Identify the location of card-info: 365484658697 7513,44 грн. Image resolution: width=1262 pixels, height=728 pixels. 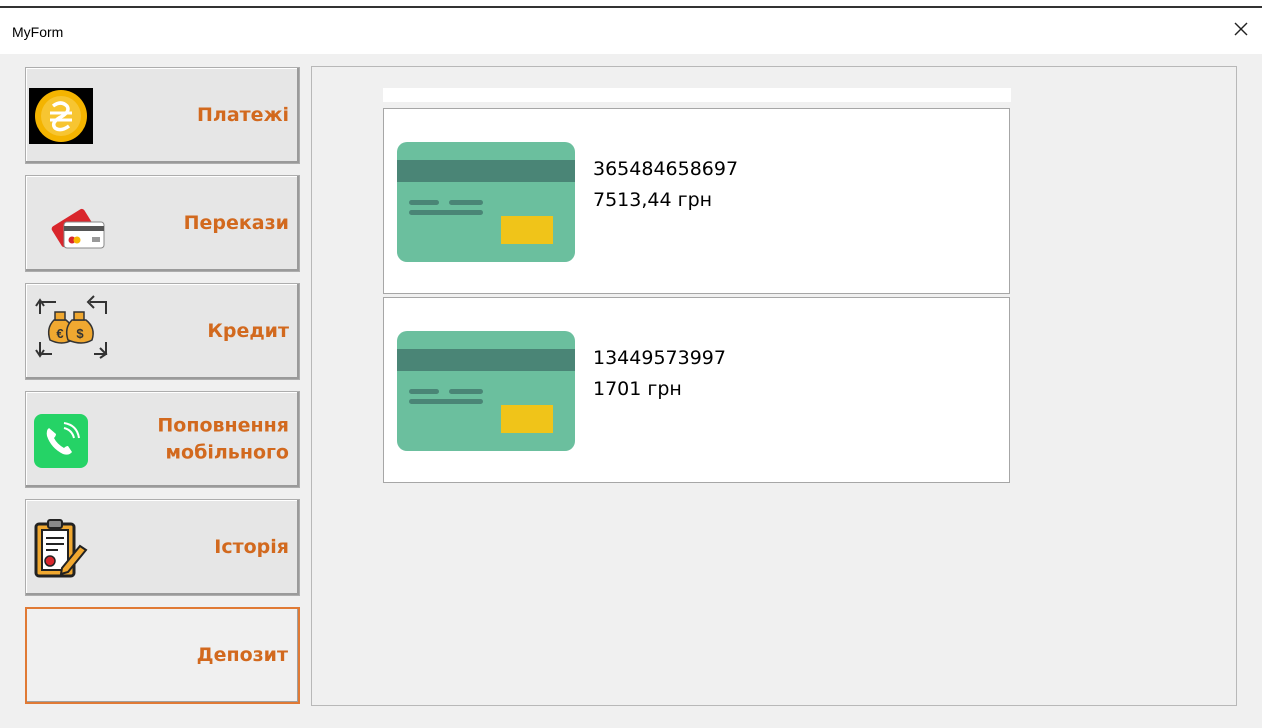
(665, 185).